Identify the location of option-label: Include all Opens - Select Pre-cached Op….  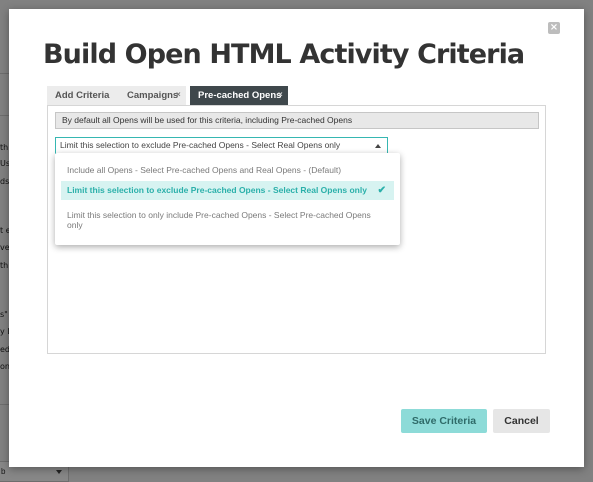
(204, 170).